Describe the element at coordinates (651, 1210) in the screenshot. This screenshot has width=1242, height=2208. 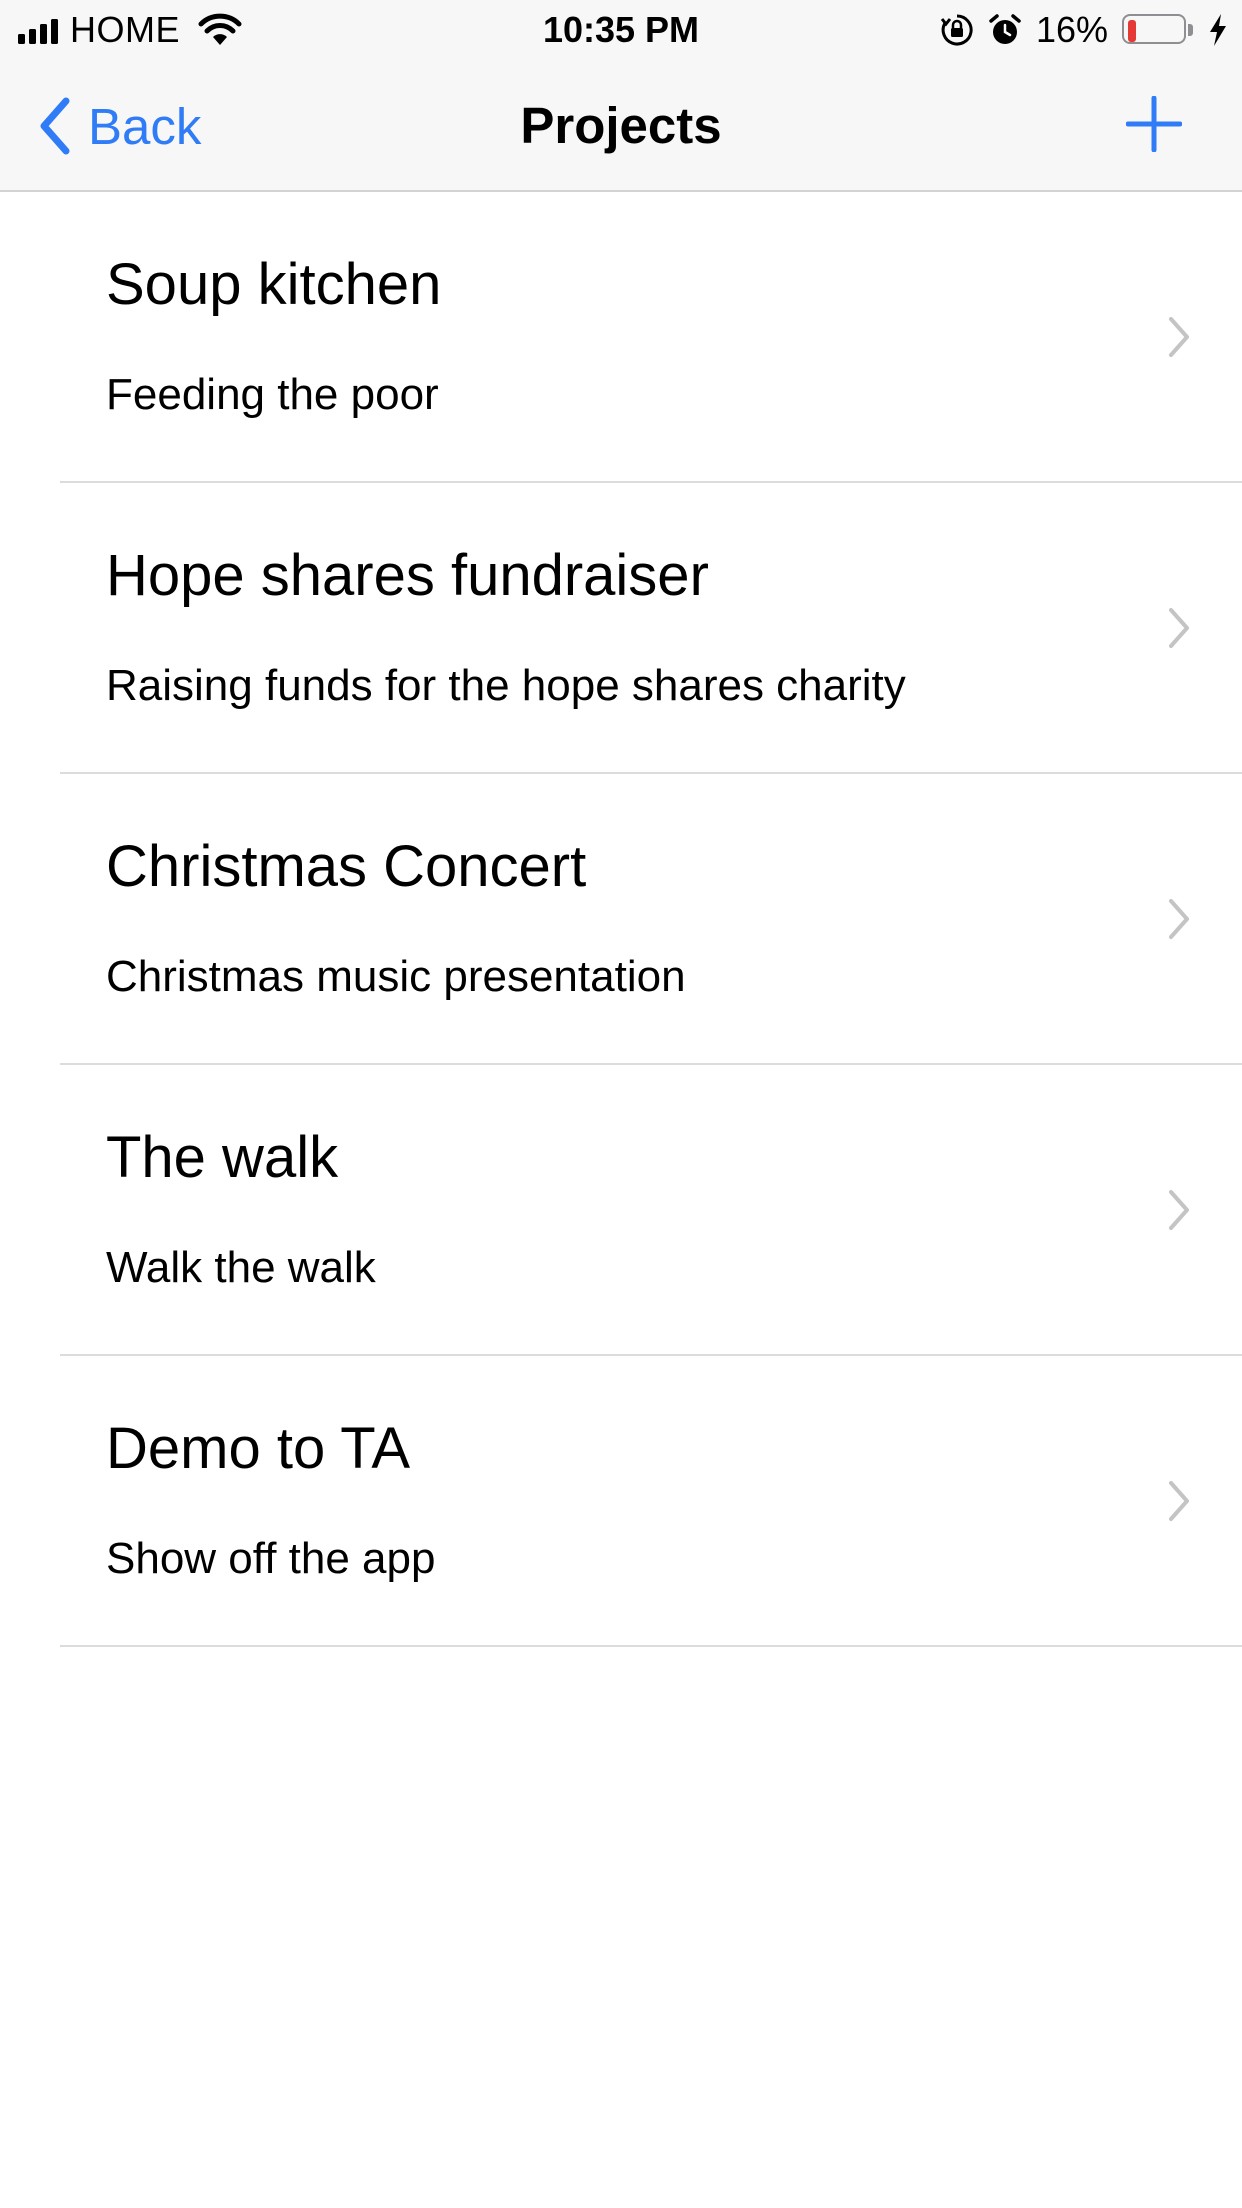
I see `list-item: The walk Walk the walk` at that location.